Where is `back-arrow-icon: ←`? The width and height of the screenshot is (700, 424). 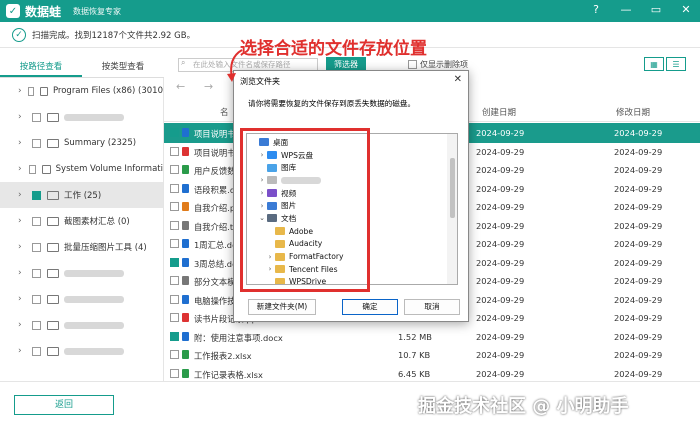 back-arrow-icon: ← is located at coordinates (180, 86).